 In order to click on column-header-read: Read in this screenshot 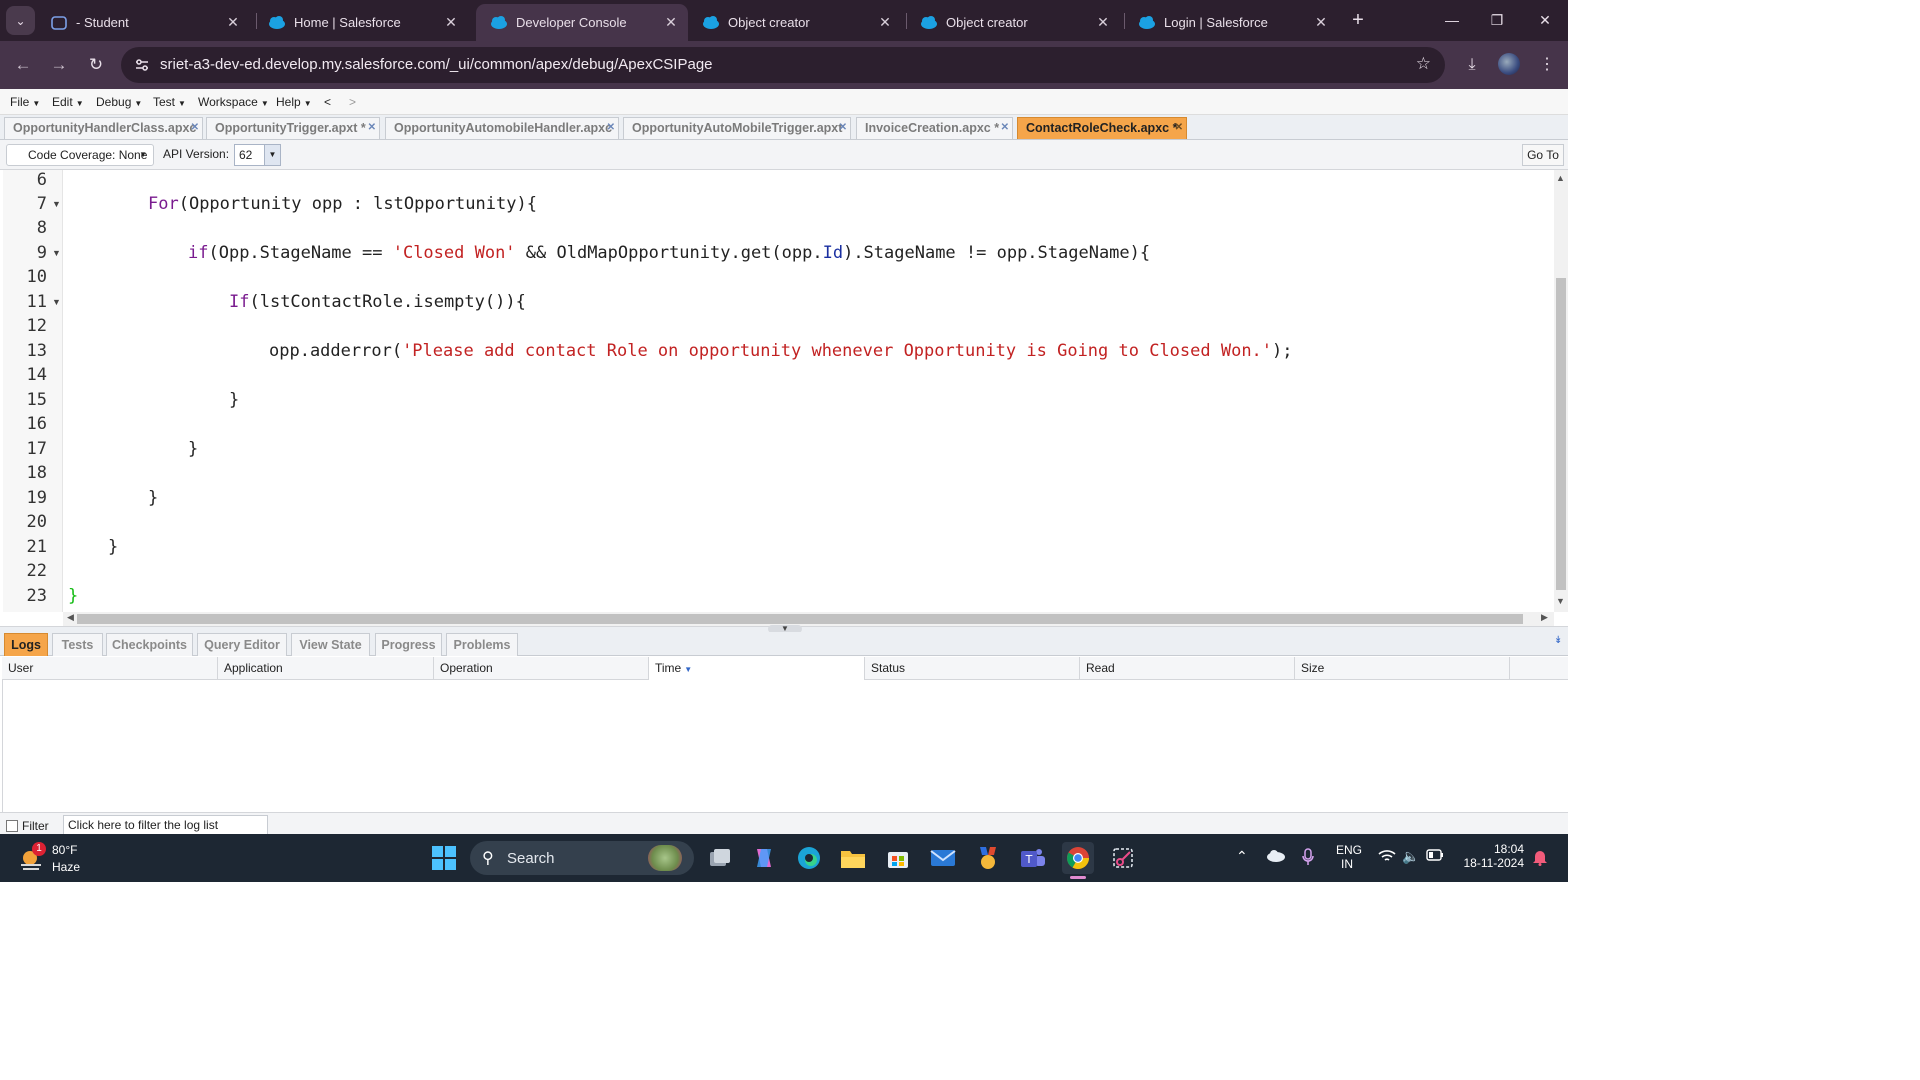, I will do `click(1187, 668)`.